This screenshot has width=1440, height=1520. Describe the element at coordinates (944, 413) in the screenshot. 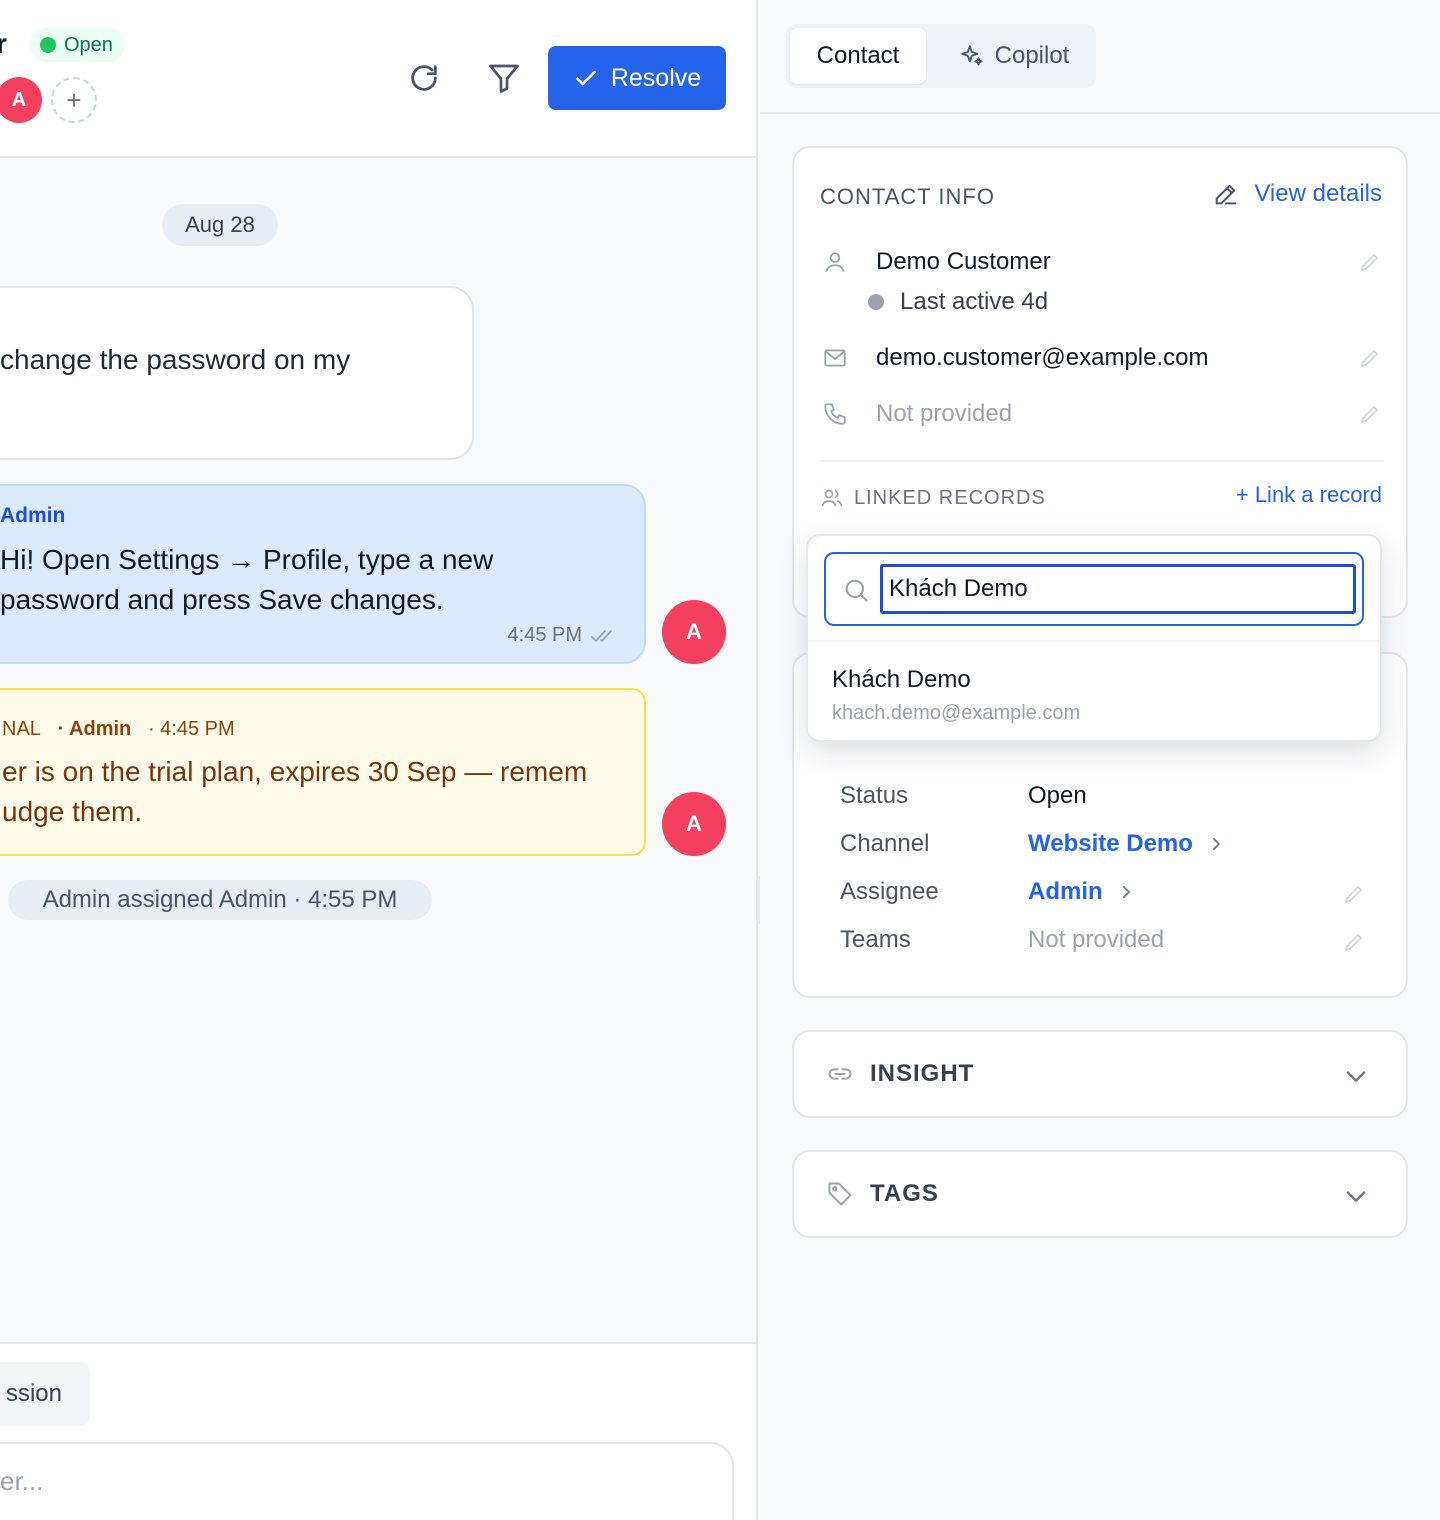

I see `contact-phone-value: Not provided` at that location.